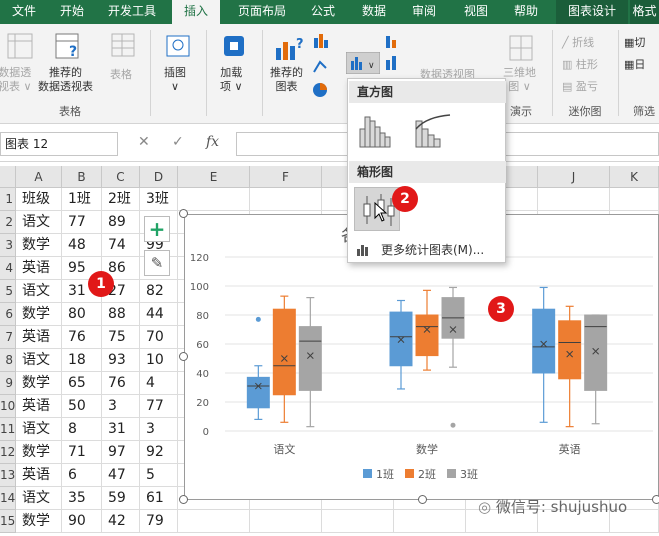 Image resolution: width=659 pixels, height=536 pixels. Describe the element at coordinates (363, 63) in the screenshot. I see `statistic-chart-icon: ∨` at that location.